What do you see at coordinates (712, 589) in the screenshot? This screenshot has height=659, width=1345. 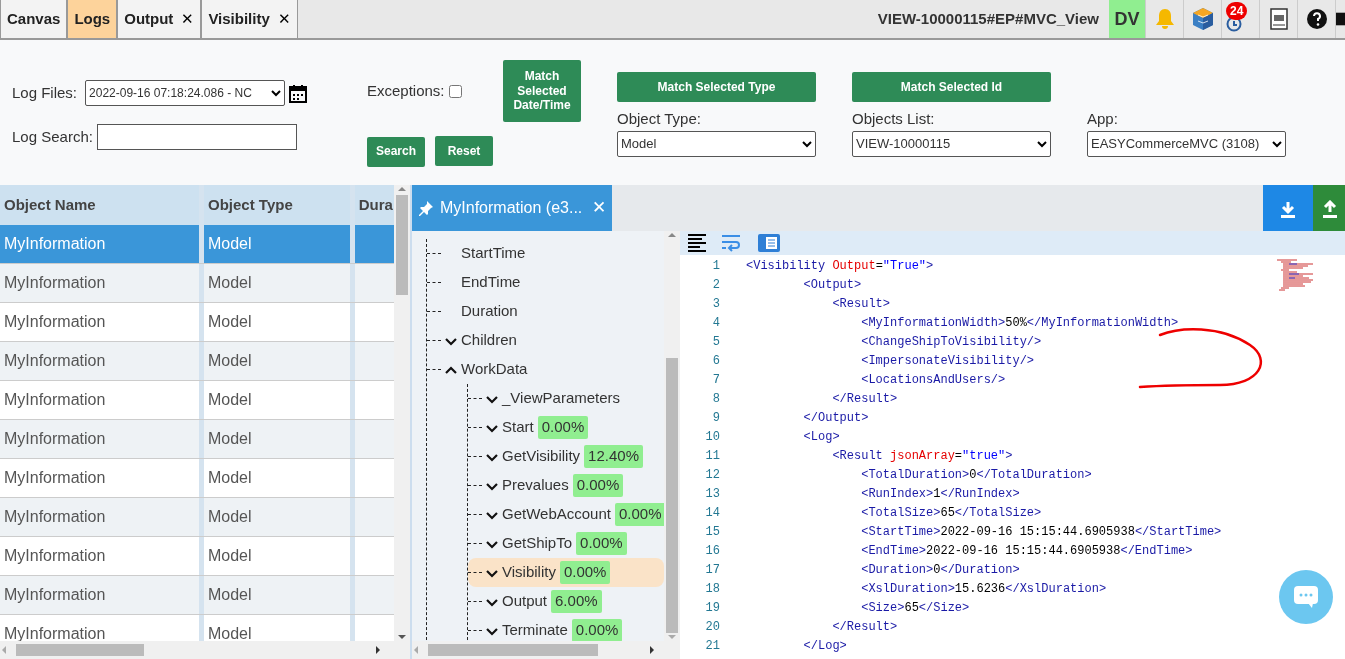 I see `line-number: 18` at bounding box center [712, 589].